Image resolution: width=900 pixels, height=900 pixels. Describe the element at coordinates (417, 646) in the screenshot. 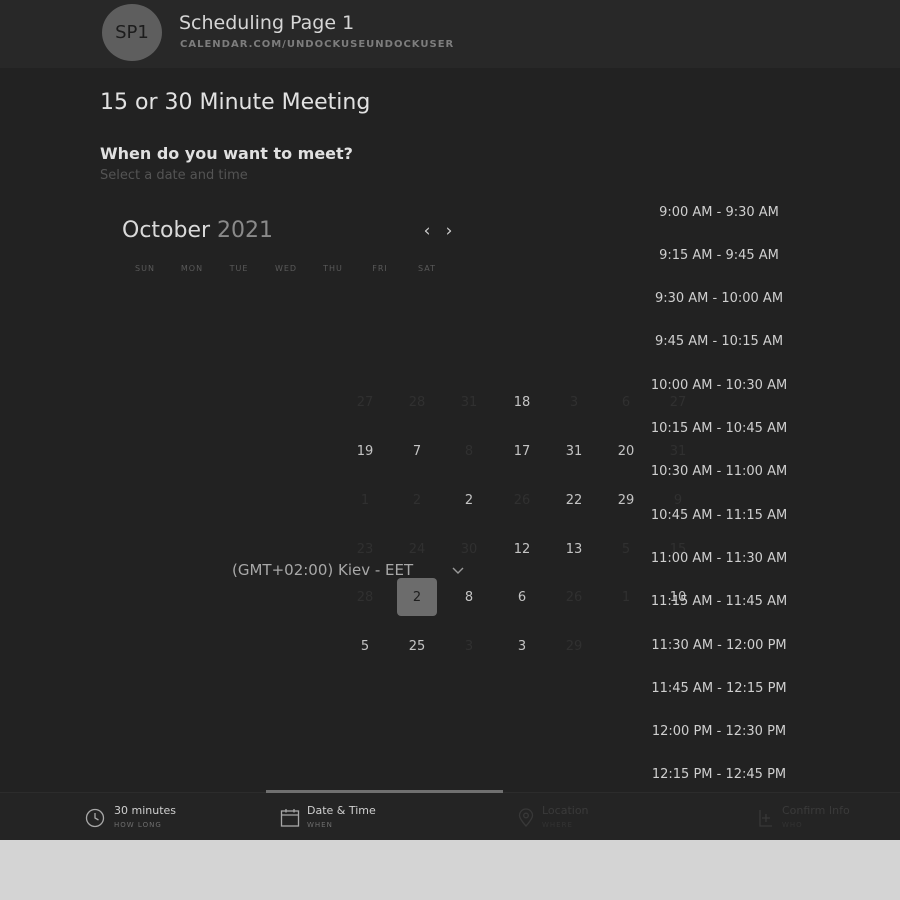

I see `calendar-day: 25` at that location.